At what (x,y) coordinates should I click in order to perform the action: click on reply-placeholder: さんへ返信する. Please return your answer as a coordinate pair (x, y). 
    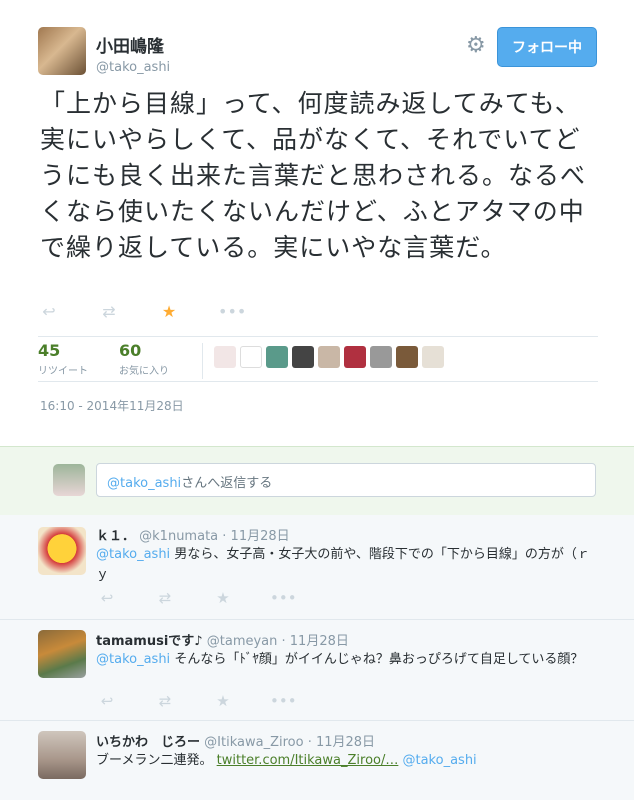
    Looking at the image, I should click on (227, 483).